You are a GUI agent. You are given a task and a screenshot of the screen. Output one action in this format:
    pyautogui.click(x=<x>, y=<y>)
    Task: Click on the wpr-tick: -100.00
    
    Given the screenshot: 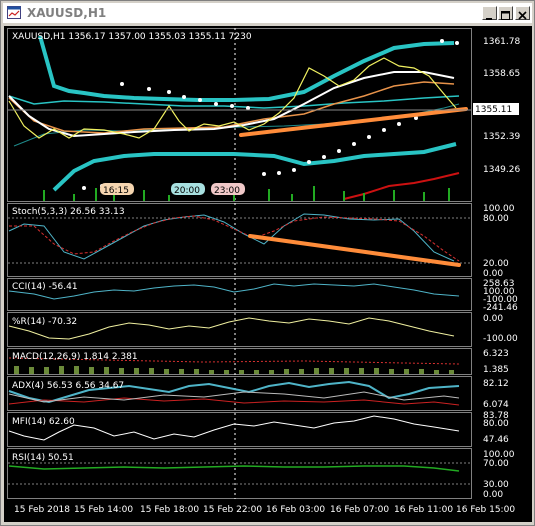 What is the action you would take?
    pyautogui.click(x=500, y=339)
    